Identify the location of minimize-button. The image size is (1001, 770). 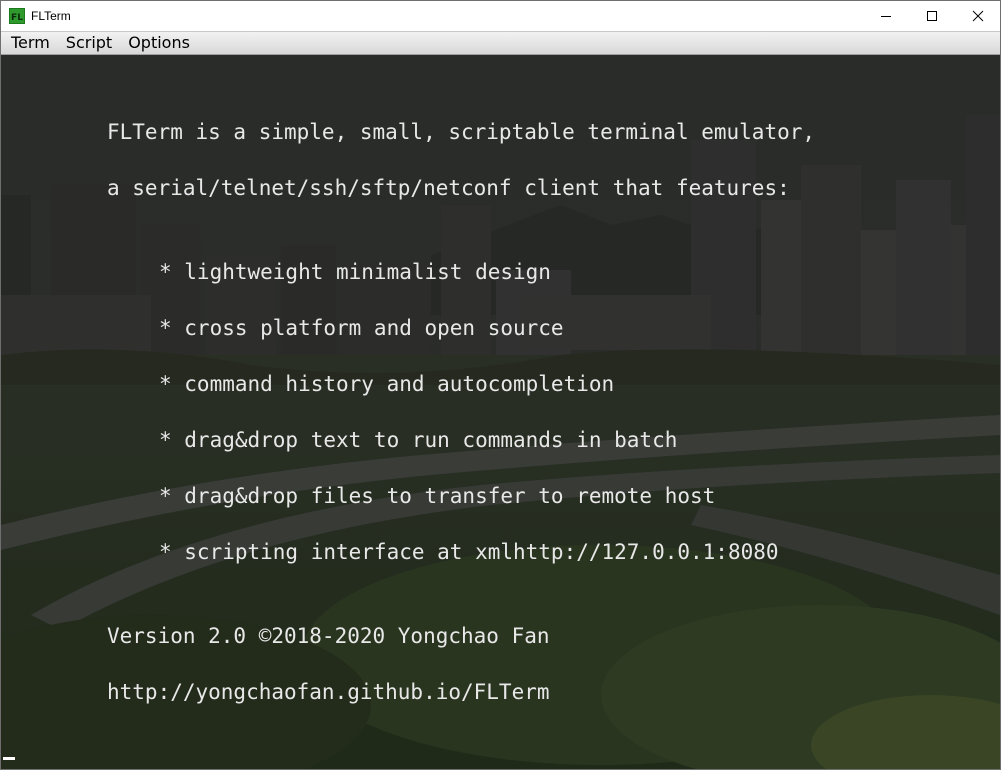
(886, 16).